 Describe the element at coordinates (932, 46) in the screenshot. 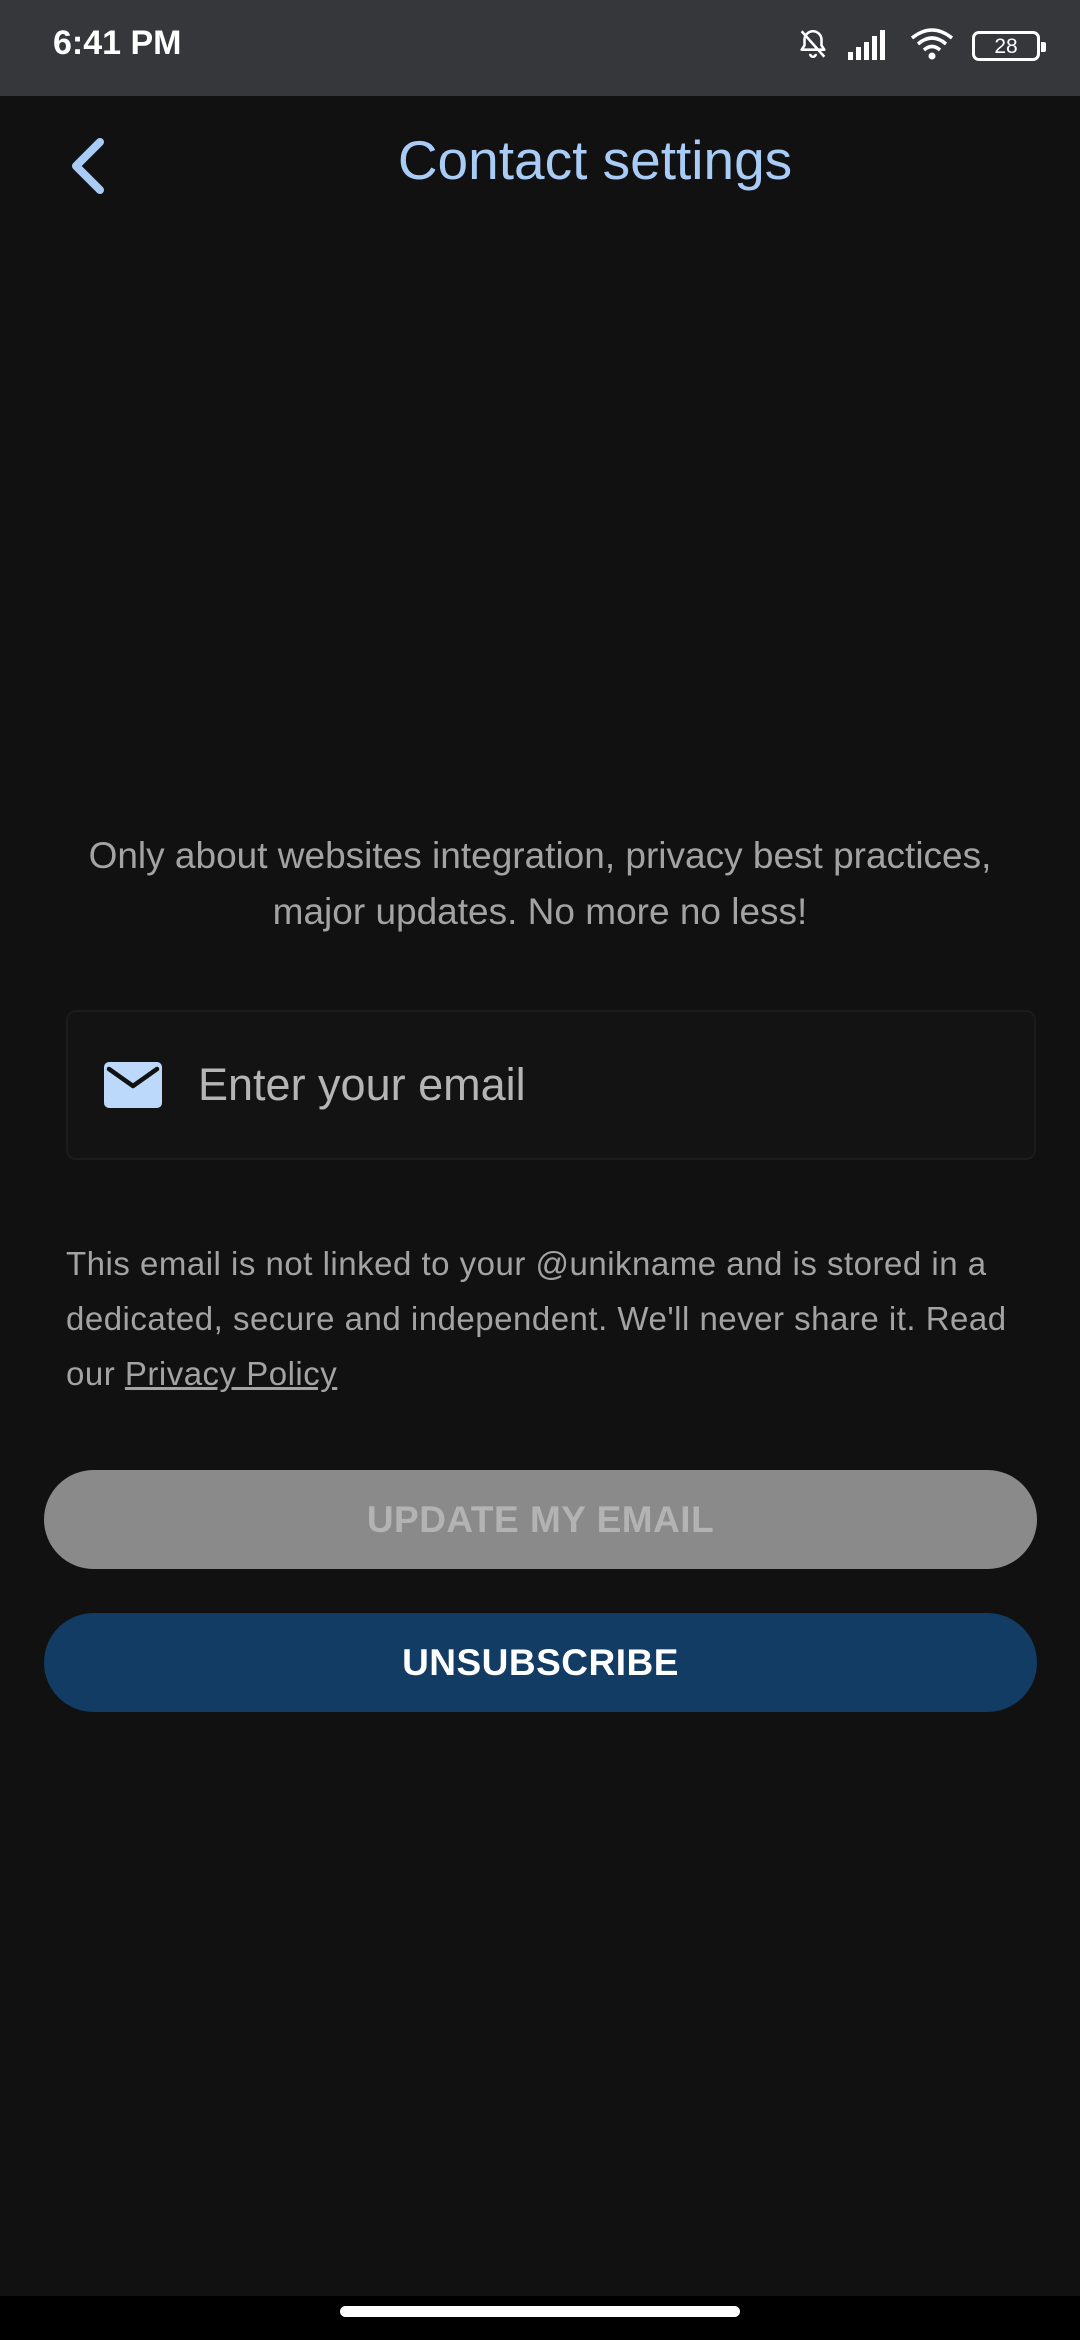

I see `wifi-icon` at that location.